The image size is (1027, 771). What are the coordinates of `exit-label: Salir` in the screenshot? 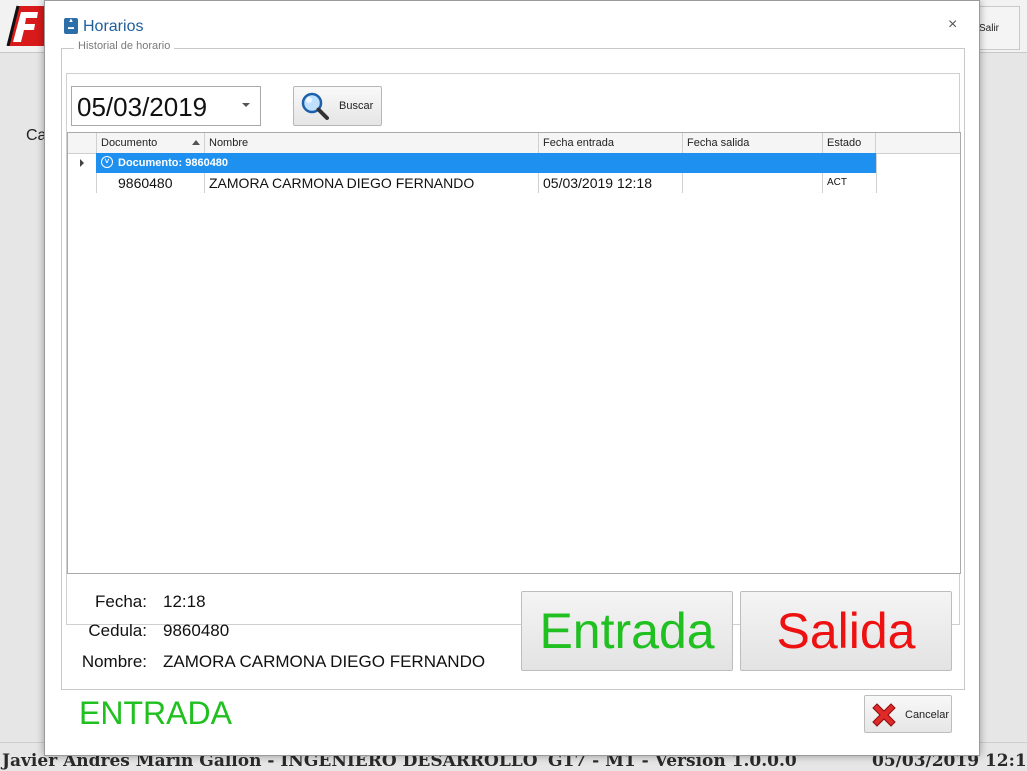 It's located at (989, 28).